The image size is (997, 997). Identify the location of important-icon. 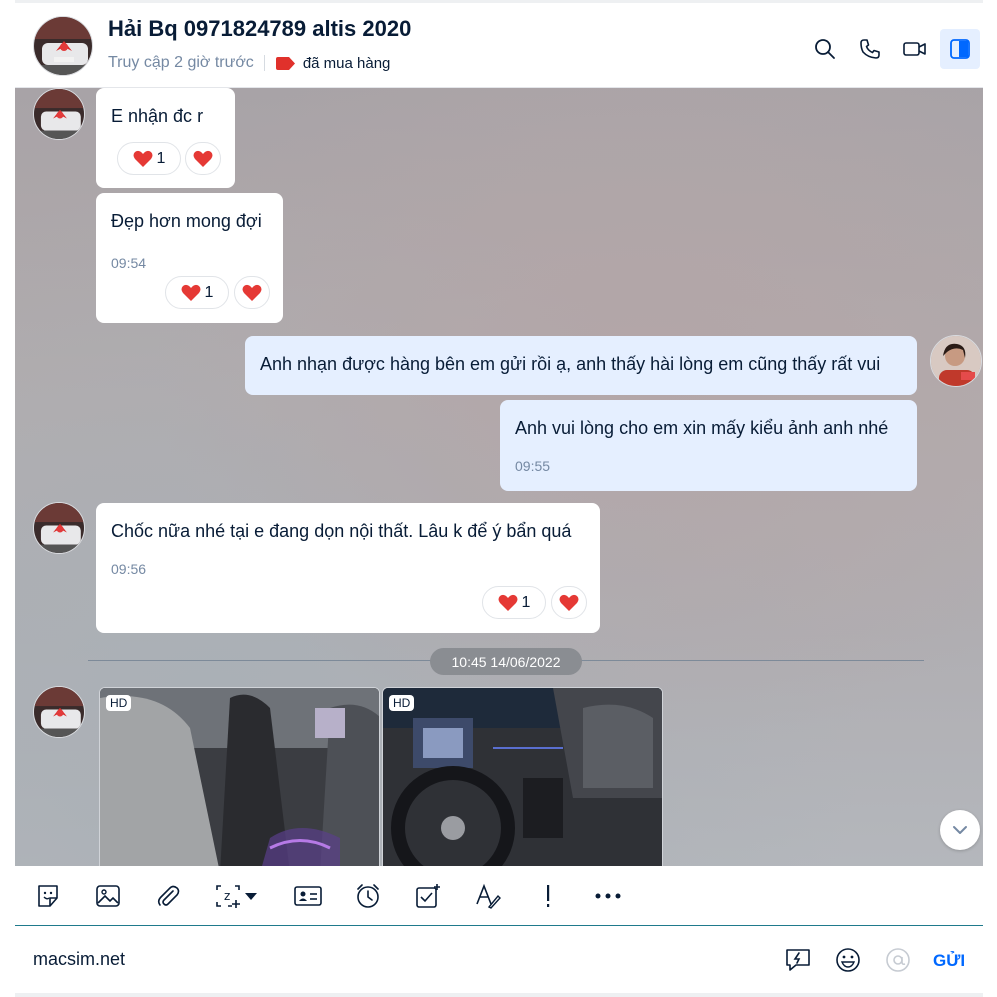
(548, 896).